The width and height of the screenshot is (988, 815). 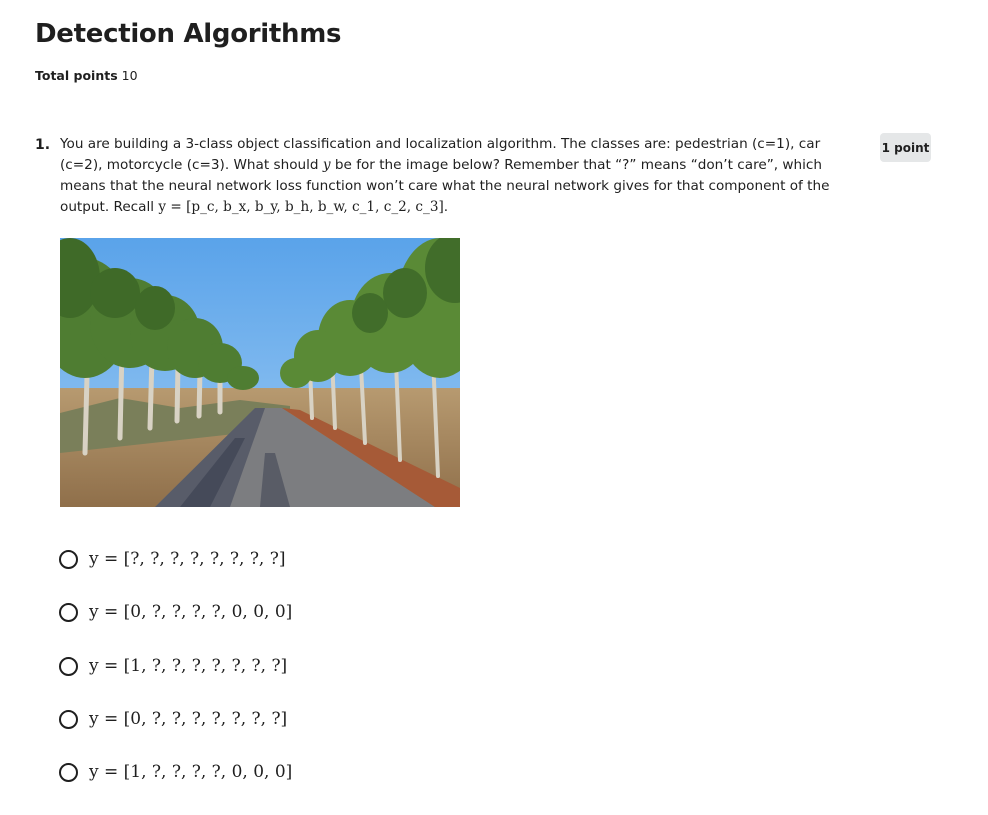 I want to click on answer-option-2: y = [0, ?, ?, ?, ?, 0, 0, 0], so click(x=175, y=612).